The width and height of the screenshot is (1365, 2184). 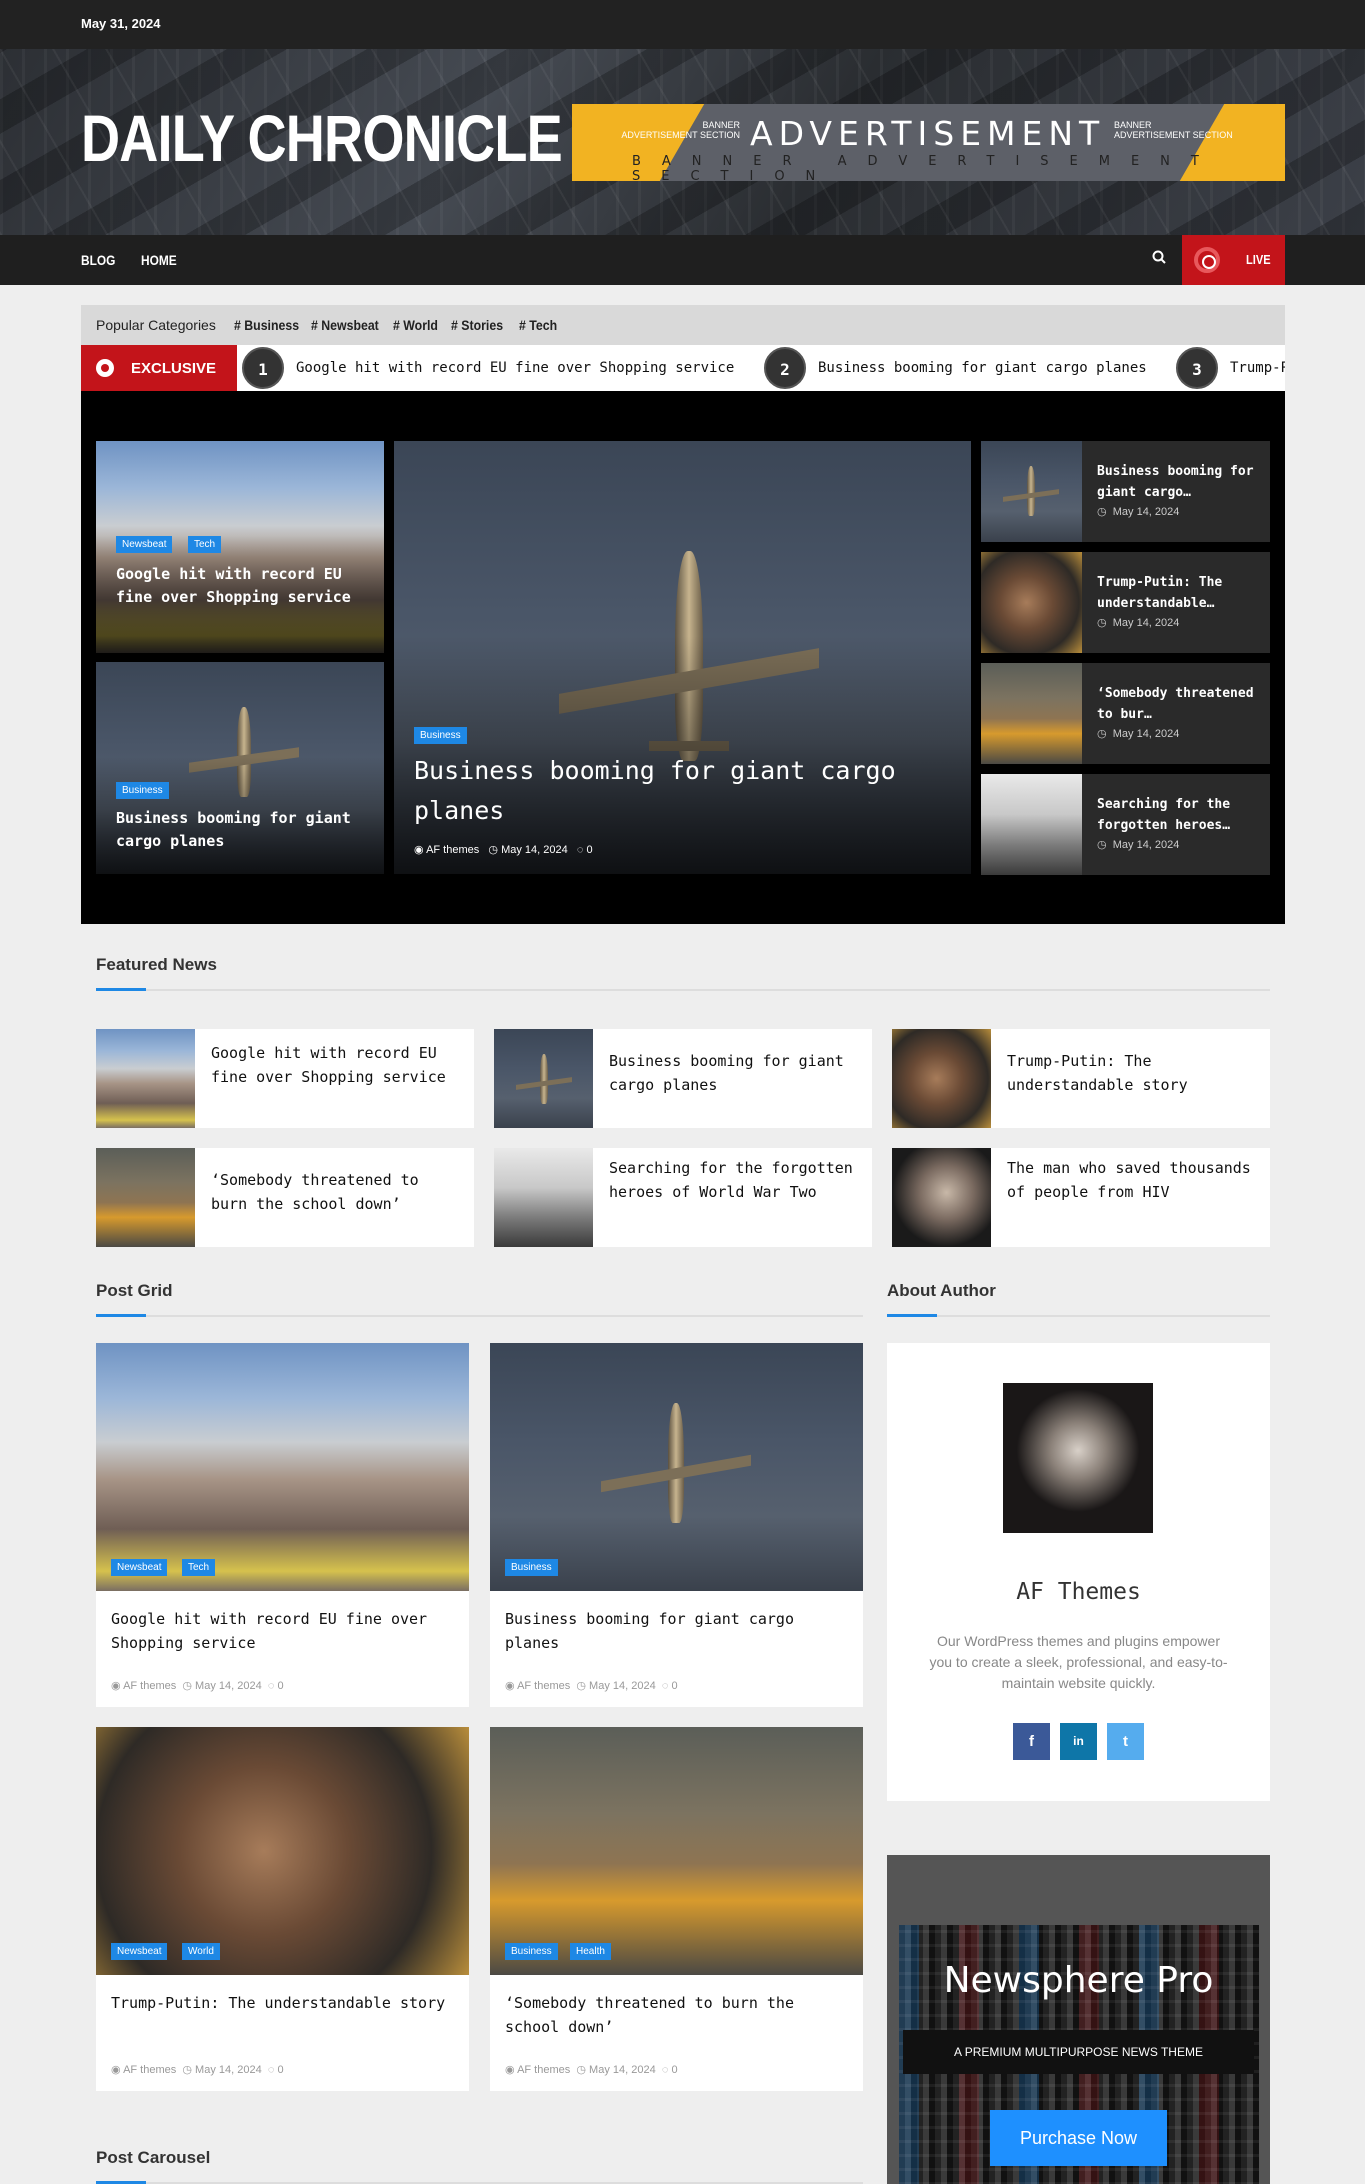 What do you see at coordinates (1138, 844) in the screenshot?
I see `side-meta: ◷ May 14, 2024` at bounding box center [1138, 844].